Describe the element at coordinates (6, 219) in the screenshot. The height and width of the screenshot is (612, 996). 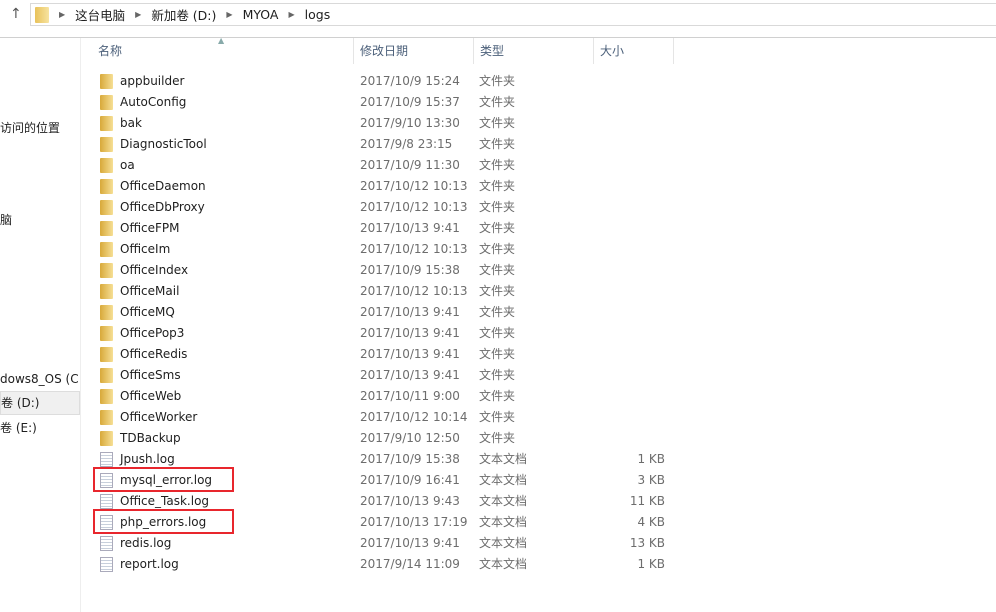
I see `nav-item-this-pc: 脑` at that location.